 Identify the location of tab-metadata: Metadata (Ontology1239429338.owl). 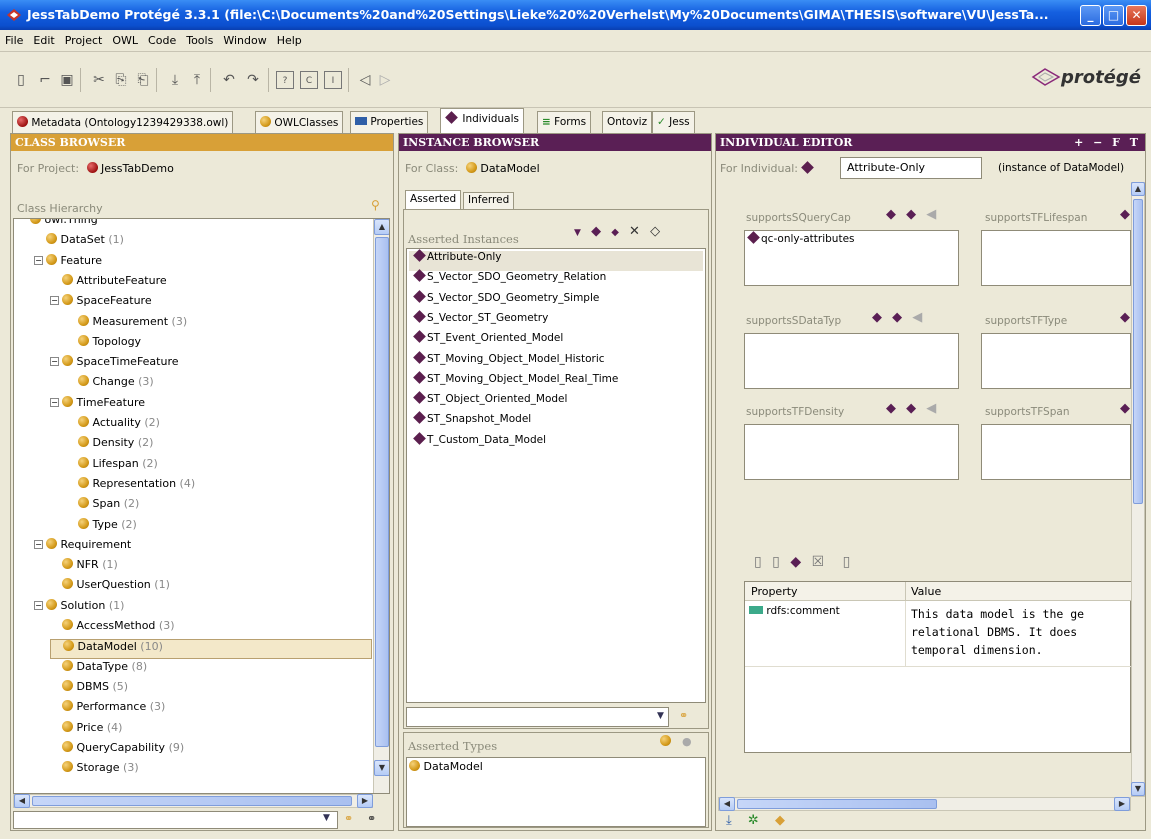
(123, 122).